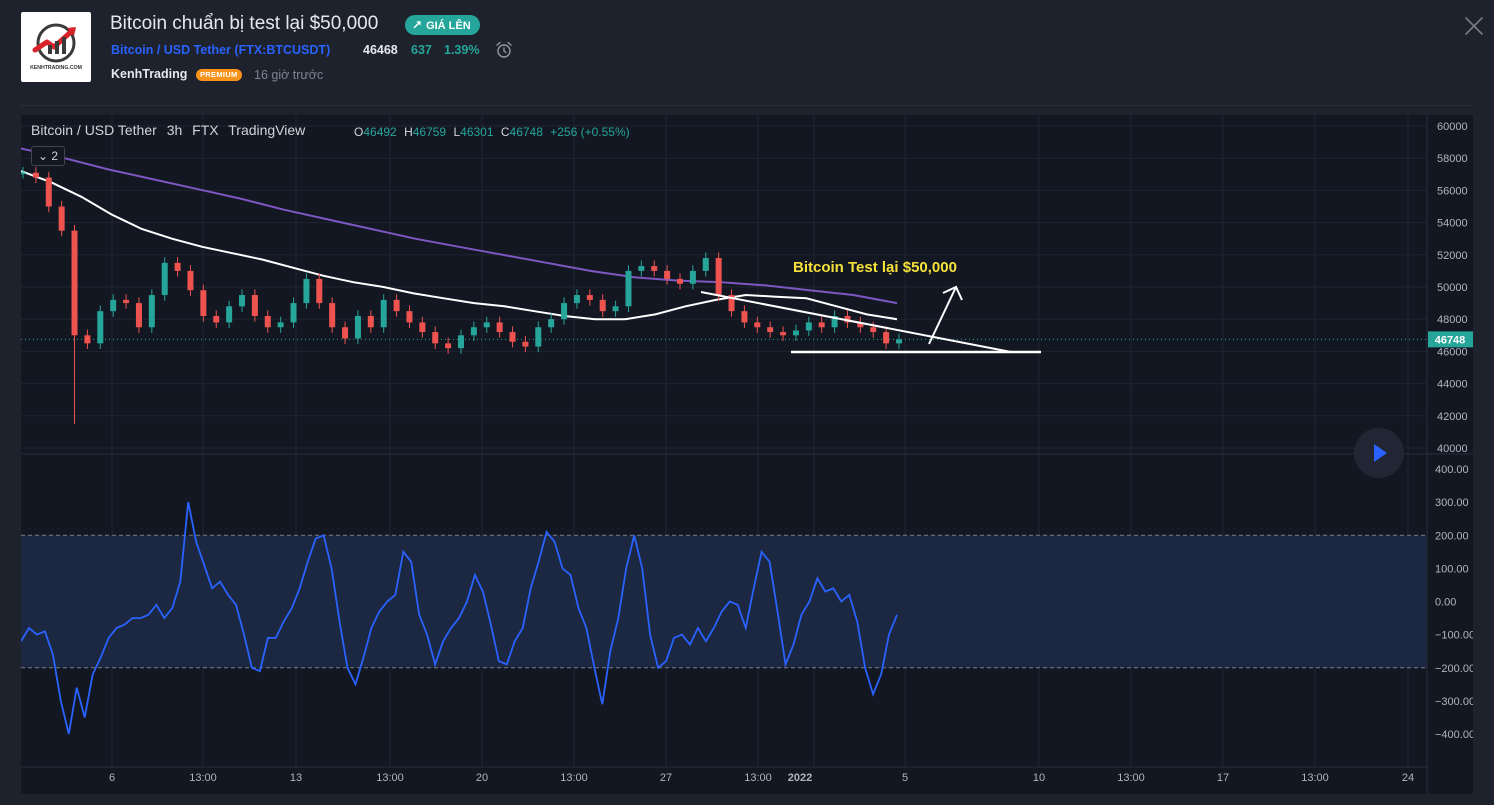 The width and height of the screenshot is (1494, 805). What do you see at coordinates (1039, 778) in the screenshot?
I see `time-tick-label: 10` at bounding box center [1039, 778].